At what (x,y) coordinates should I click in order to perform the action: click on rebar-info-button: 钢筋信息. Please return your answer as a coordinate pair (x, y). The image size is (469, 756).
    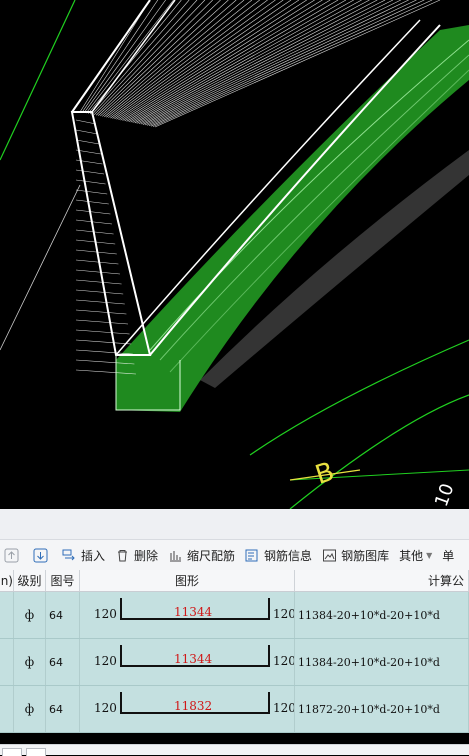
    Looking at the image, I should click on (278, 555).